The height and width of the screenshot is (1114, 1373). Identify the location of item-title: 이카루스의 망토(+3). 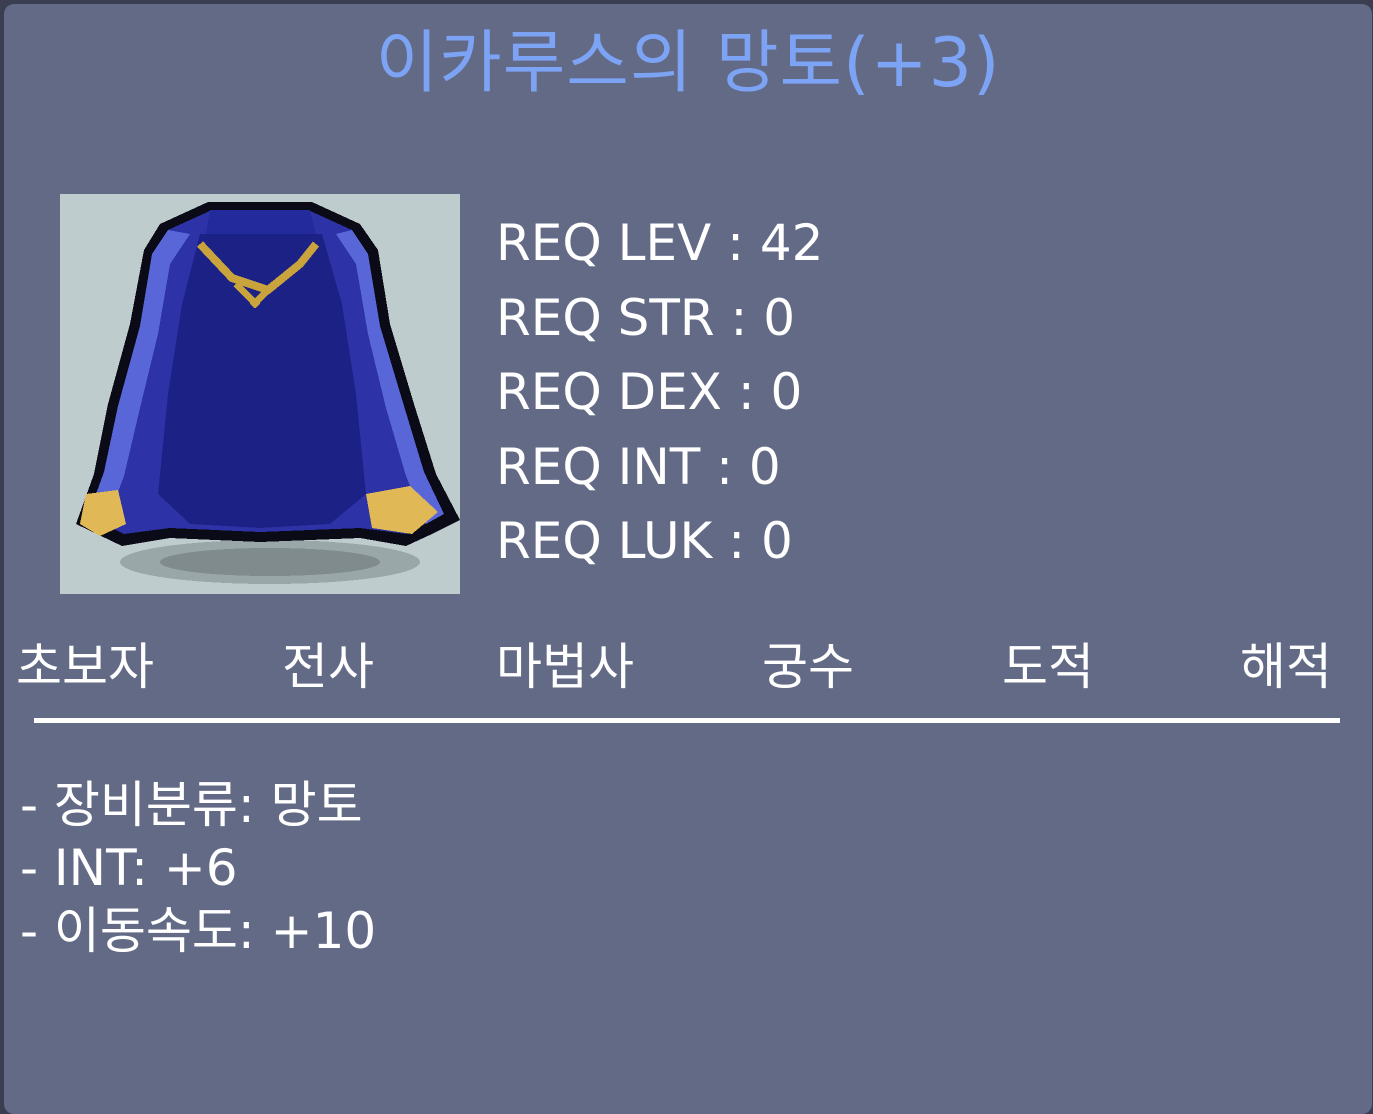
(688, 63).